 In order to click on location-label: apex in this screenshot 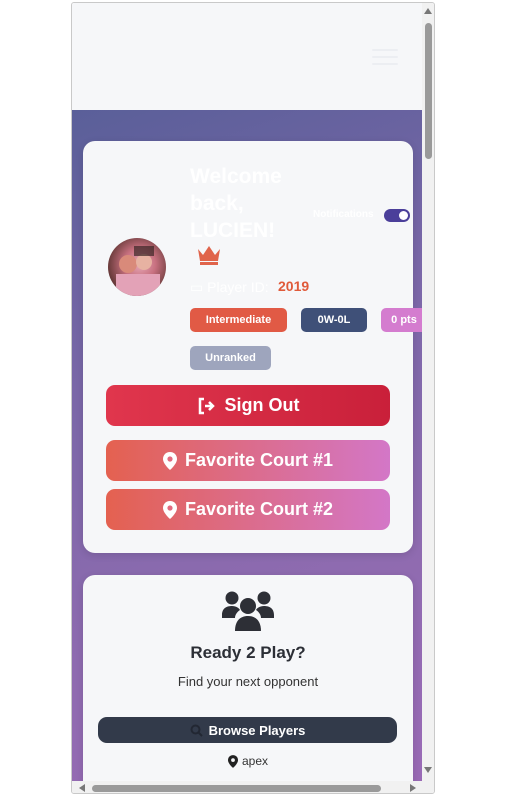, I will do `click(255, 761)`.